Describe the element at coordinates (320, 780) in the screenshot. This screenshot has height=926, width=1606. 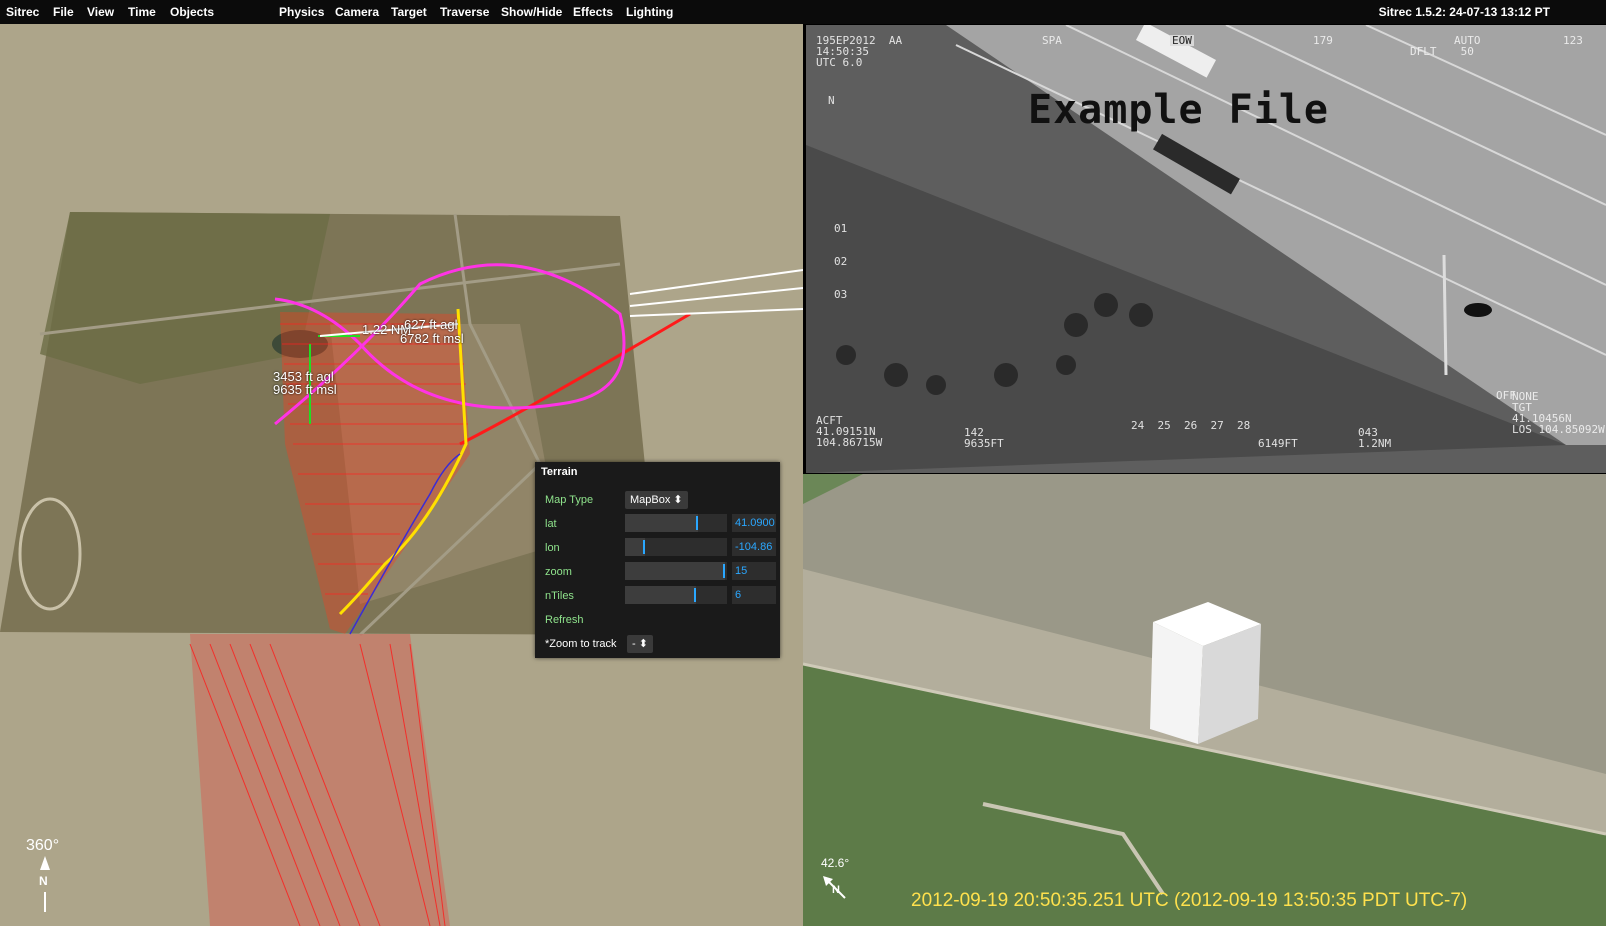
I see `frustum-lower` at that location.